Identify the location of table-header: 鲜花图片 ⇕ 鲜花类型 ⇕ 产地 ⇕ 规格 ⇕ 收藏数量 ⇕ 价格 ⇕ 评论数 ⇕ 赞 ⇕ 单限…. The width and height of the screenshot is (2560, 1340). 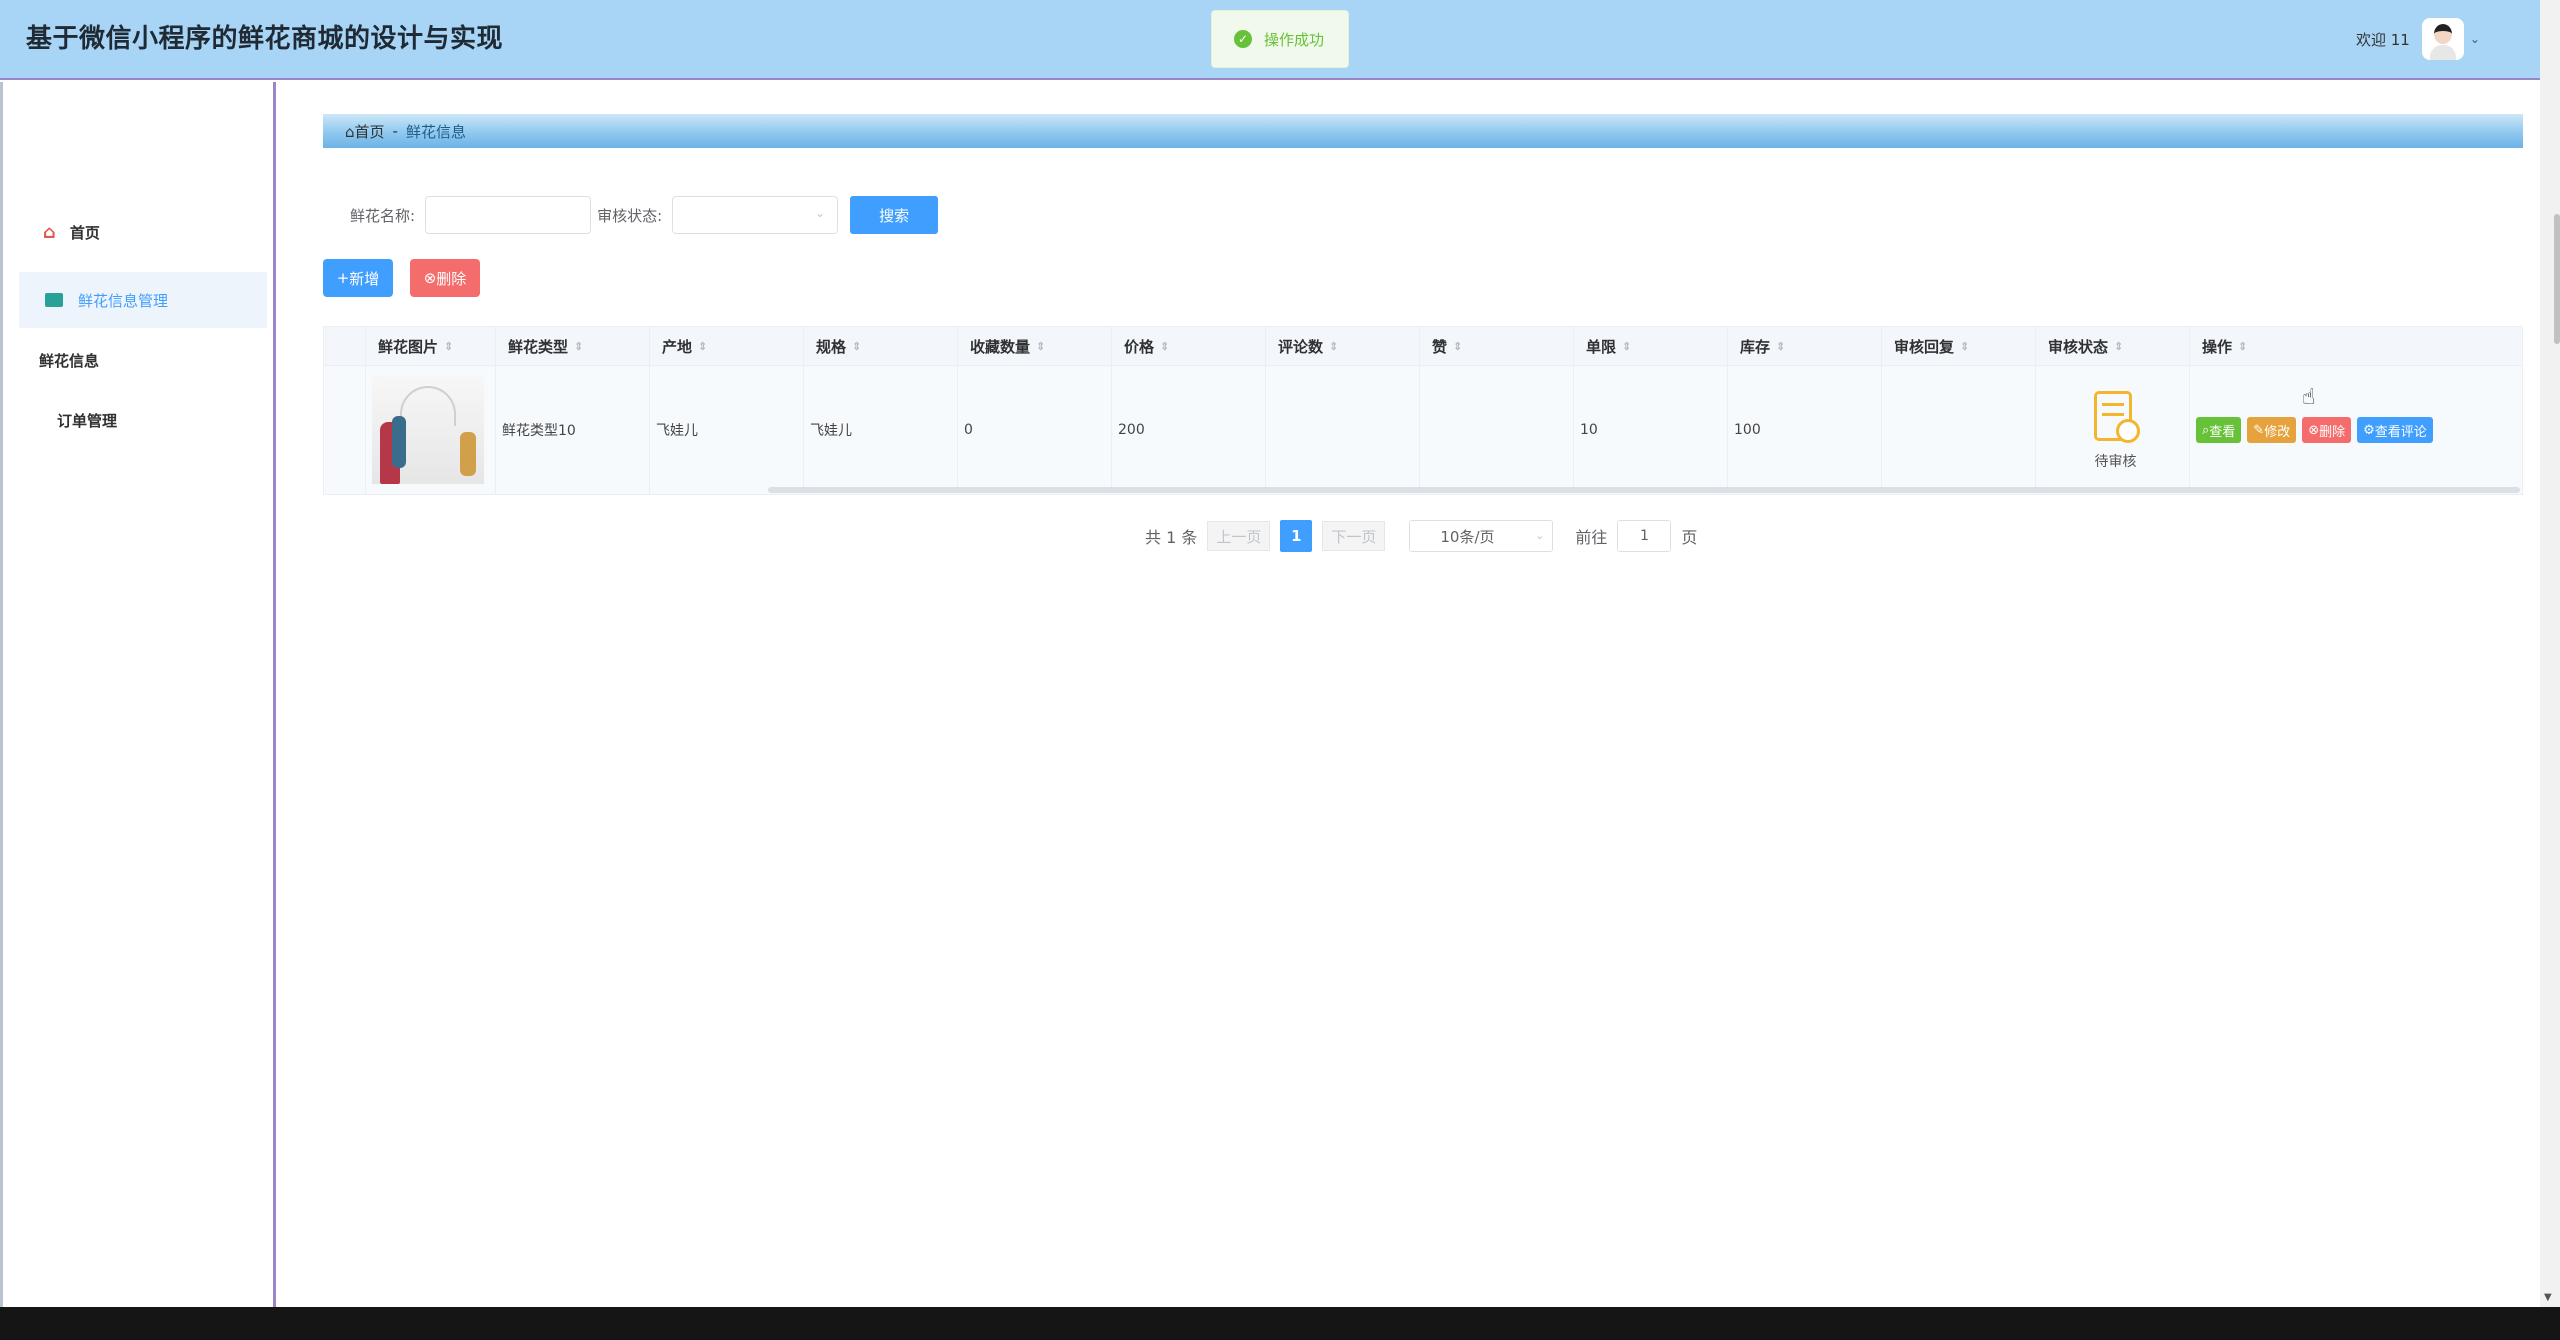
(1423, 346).